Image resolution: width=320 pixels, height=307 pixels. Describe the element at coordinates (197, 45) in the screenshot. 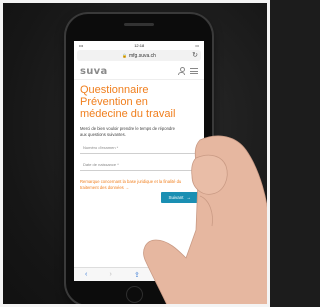

I see `battery-icon: ▭` at that location.